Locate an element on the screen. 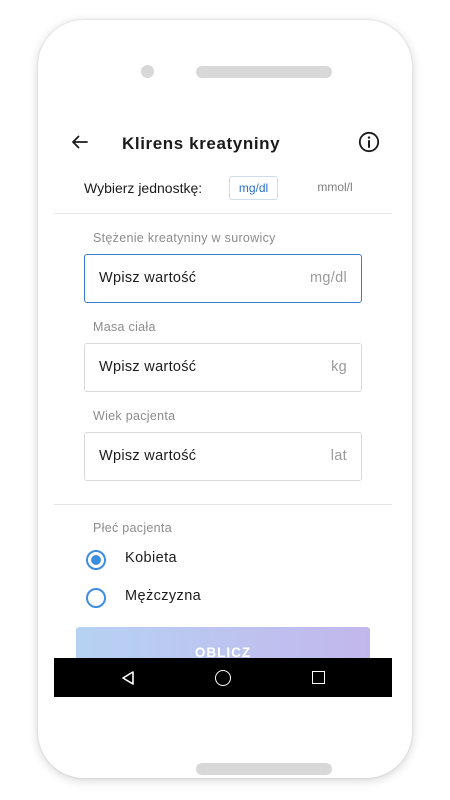 The height and width of the screenshot is (800, 450). unit-option-mmol-l: mmol/l is located at coordinates (335, 187).